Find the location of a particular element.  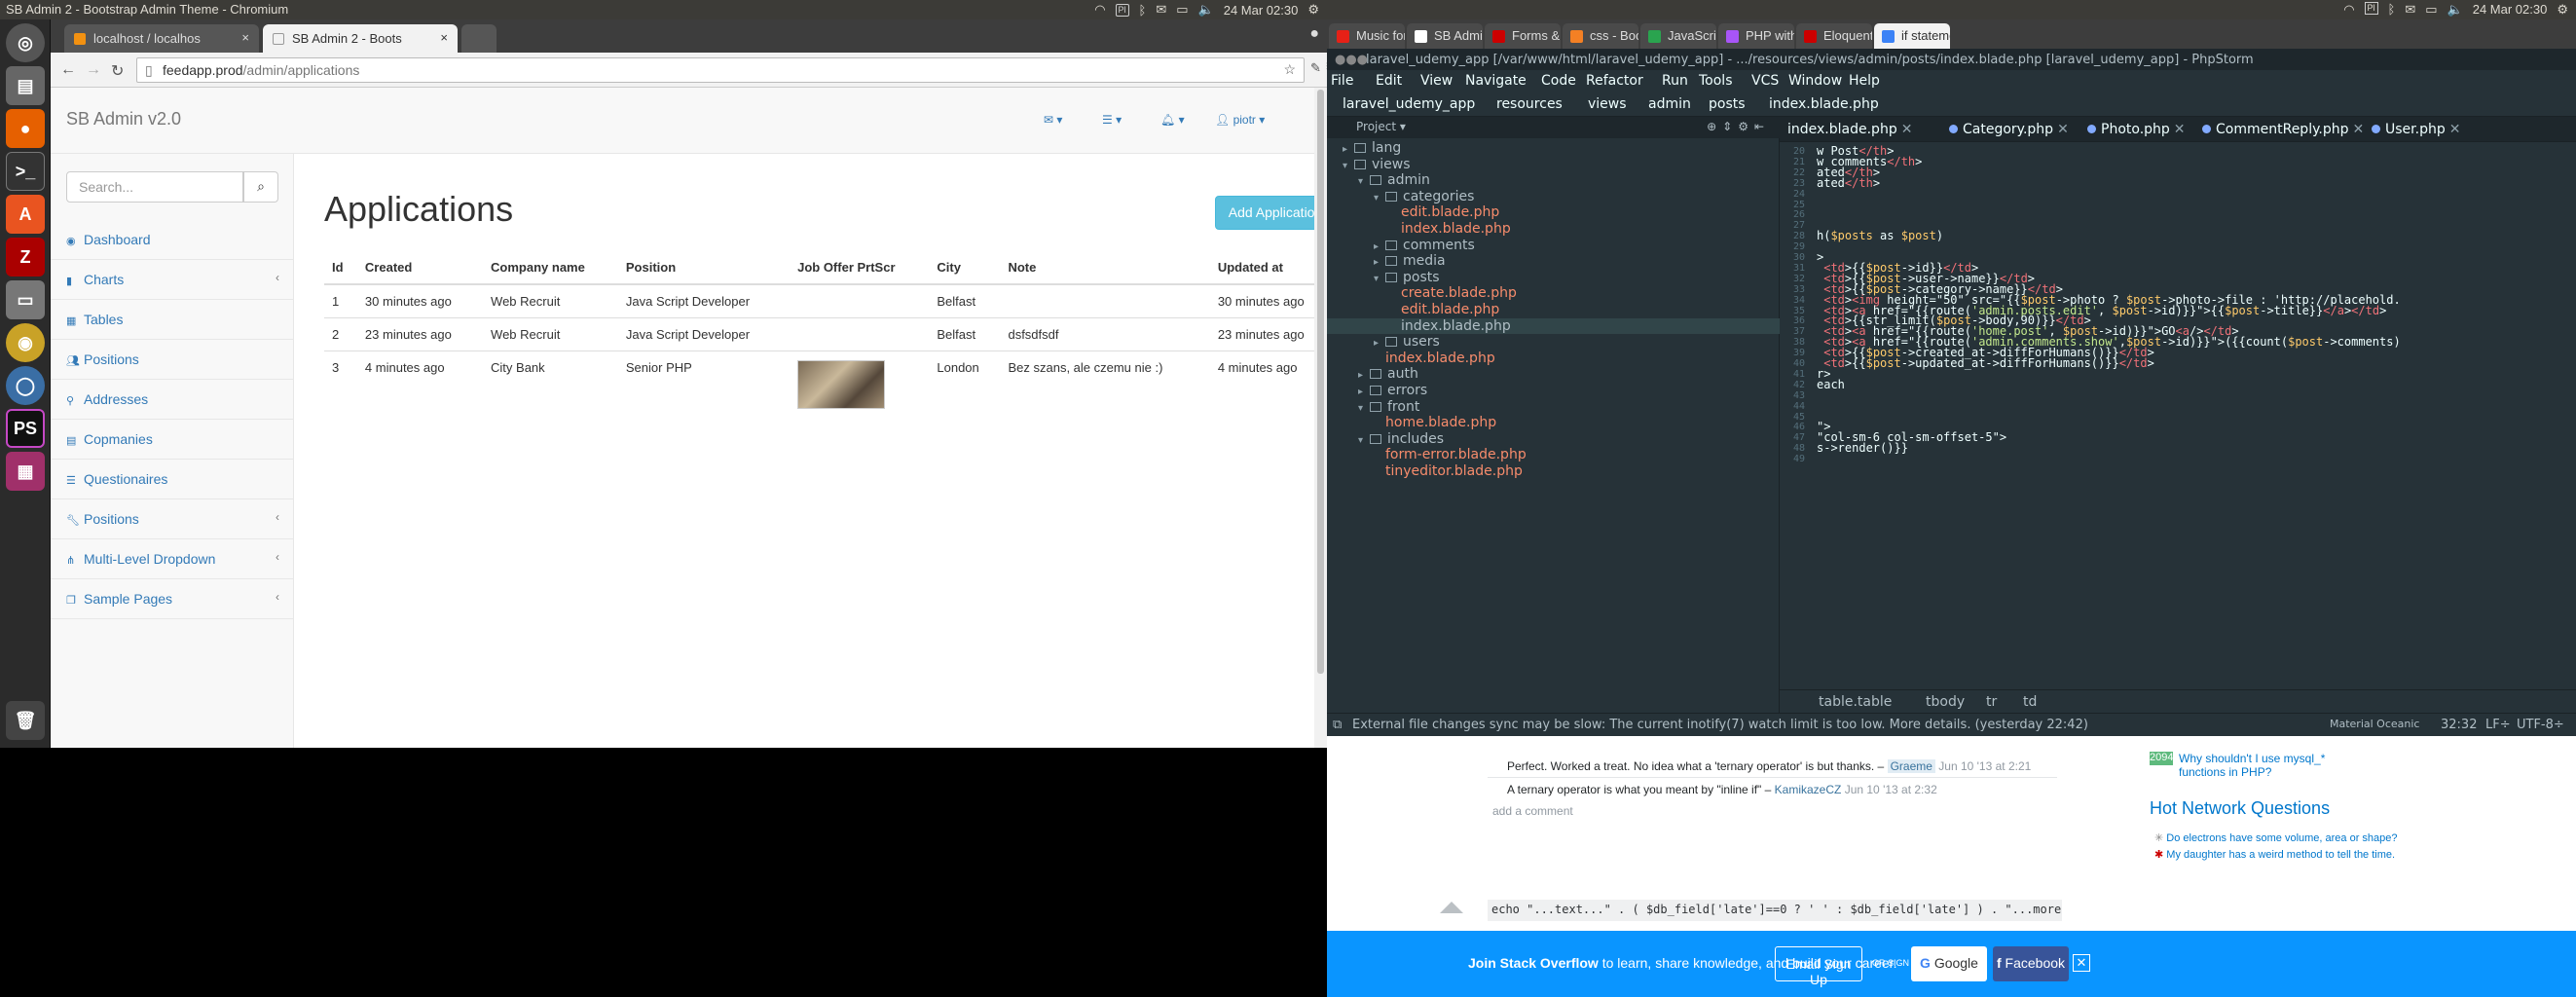

close-icon: × is located at coordinates (245, 37).